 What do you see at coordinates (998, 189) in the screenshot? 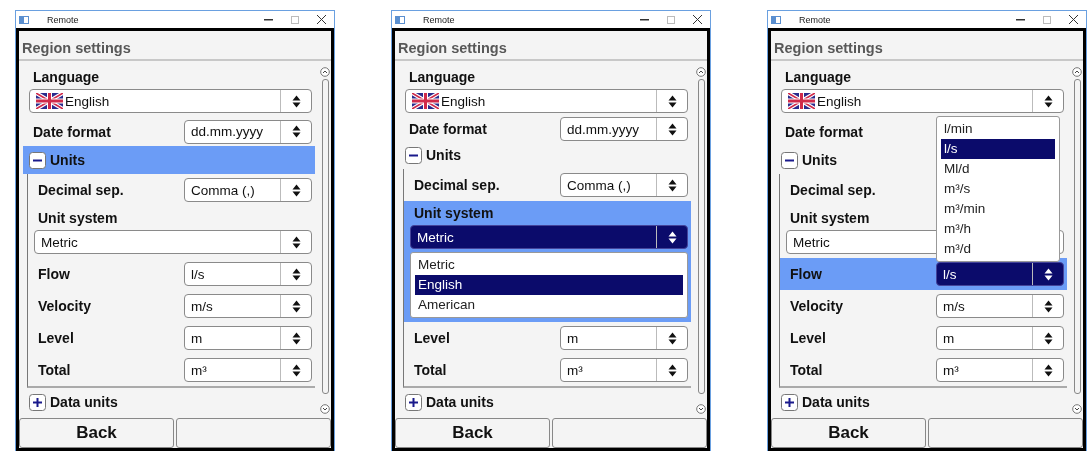
I see `dropdown-option: m³/s` at bounding box center [998, 189].